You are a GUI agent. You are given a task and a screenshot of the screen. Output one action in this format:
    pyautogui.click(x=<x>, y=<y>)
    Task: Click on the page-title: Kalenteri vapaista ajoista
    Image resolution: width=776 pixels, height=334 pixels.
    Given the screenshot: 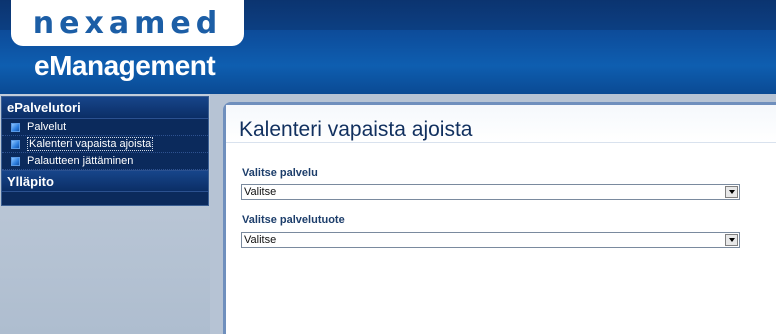 What is the action you would take?
    pyautogui.click(x=356, y=129)
    